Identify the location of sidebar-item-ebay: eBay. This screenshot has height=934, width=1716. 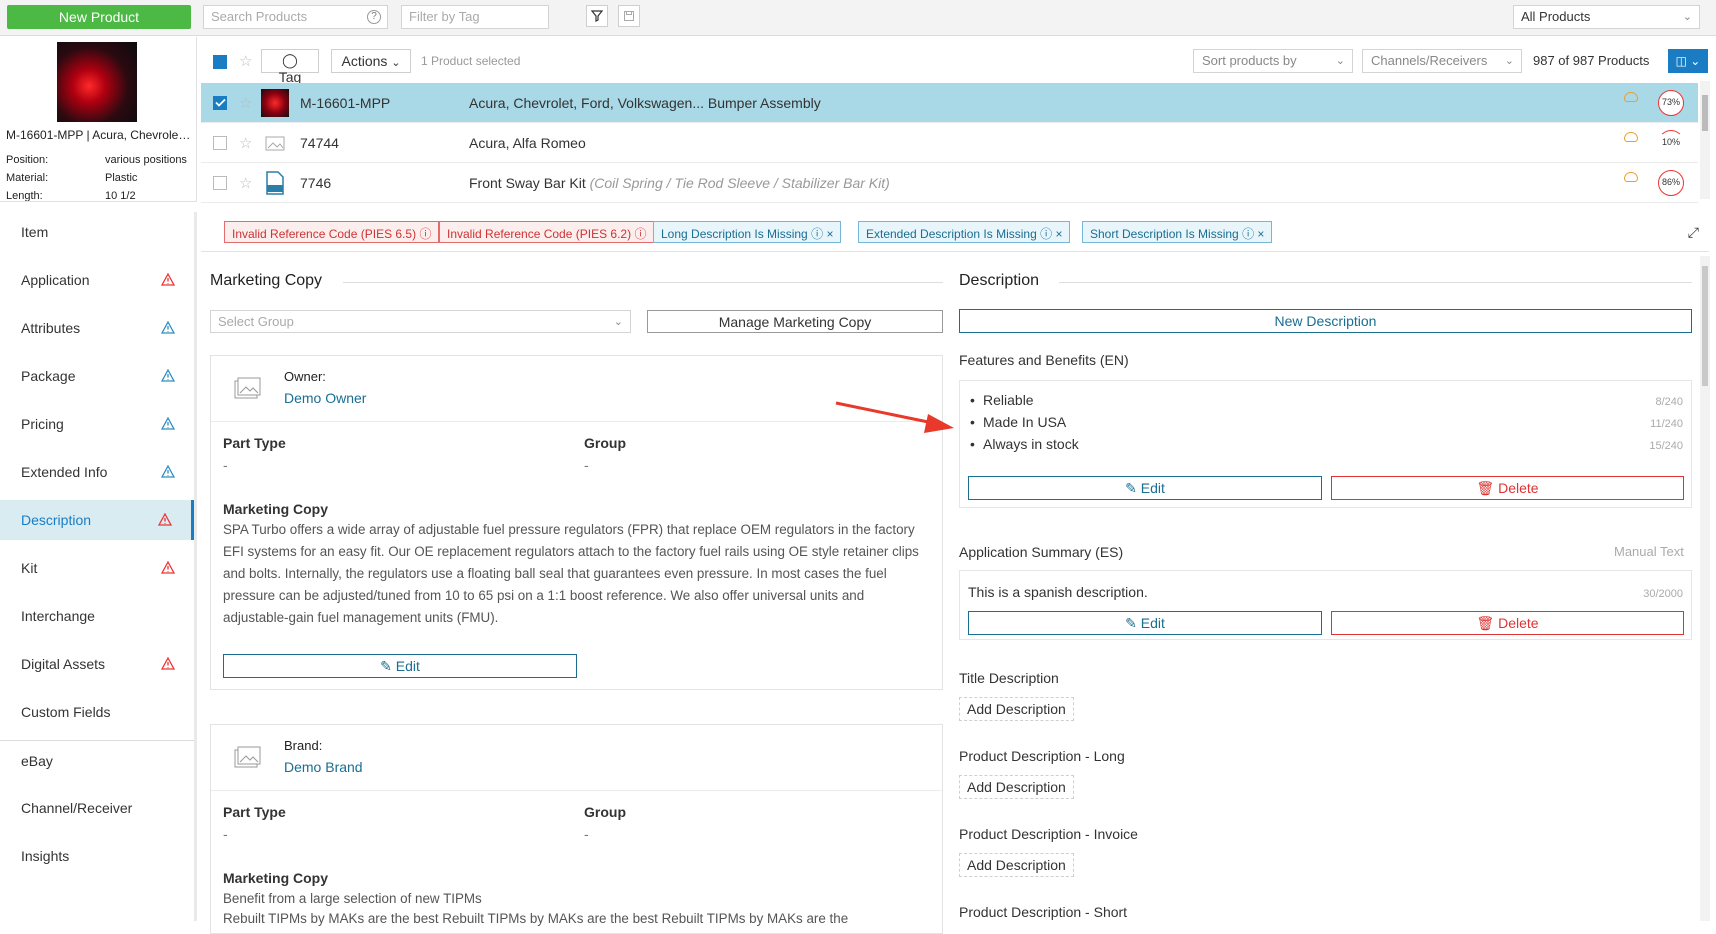
(97, 761).